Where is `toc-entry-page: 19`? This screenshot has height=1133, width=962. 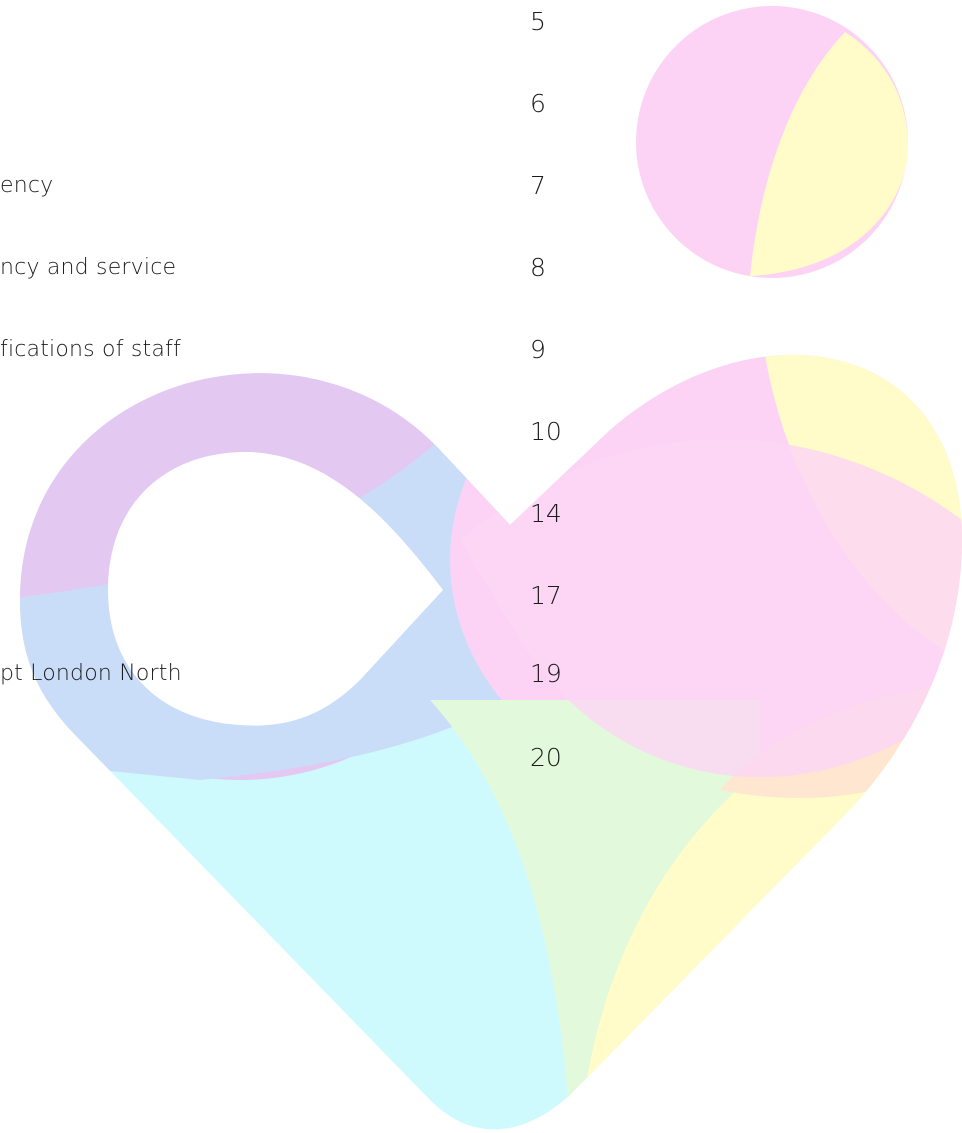
toc-entry-page: 19 is located at coordinates (546, 673).